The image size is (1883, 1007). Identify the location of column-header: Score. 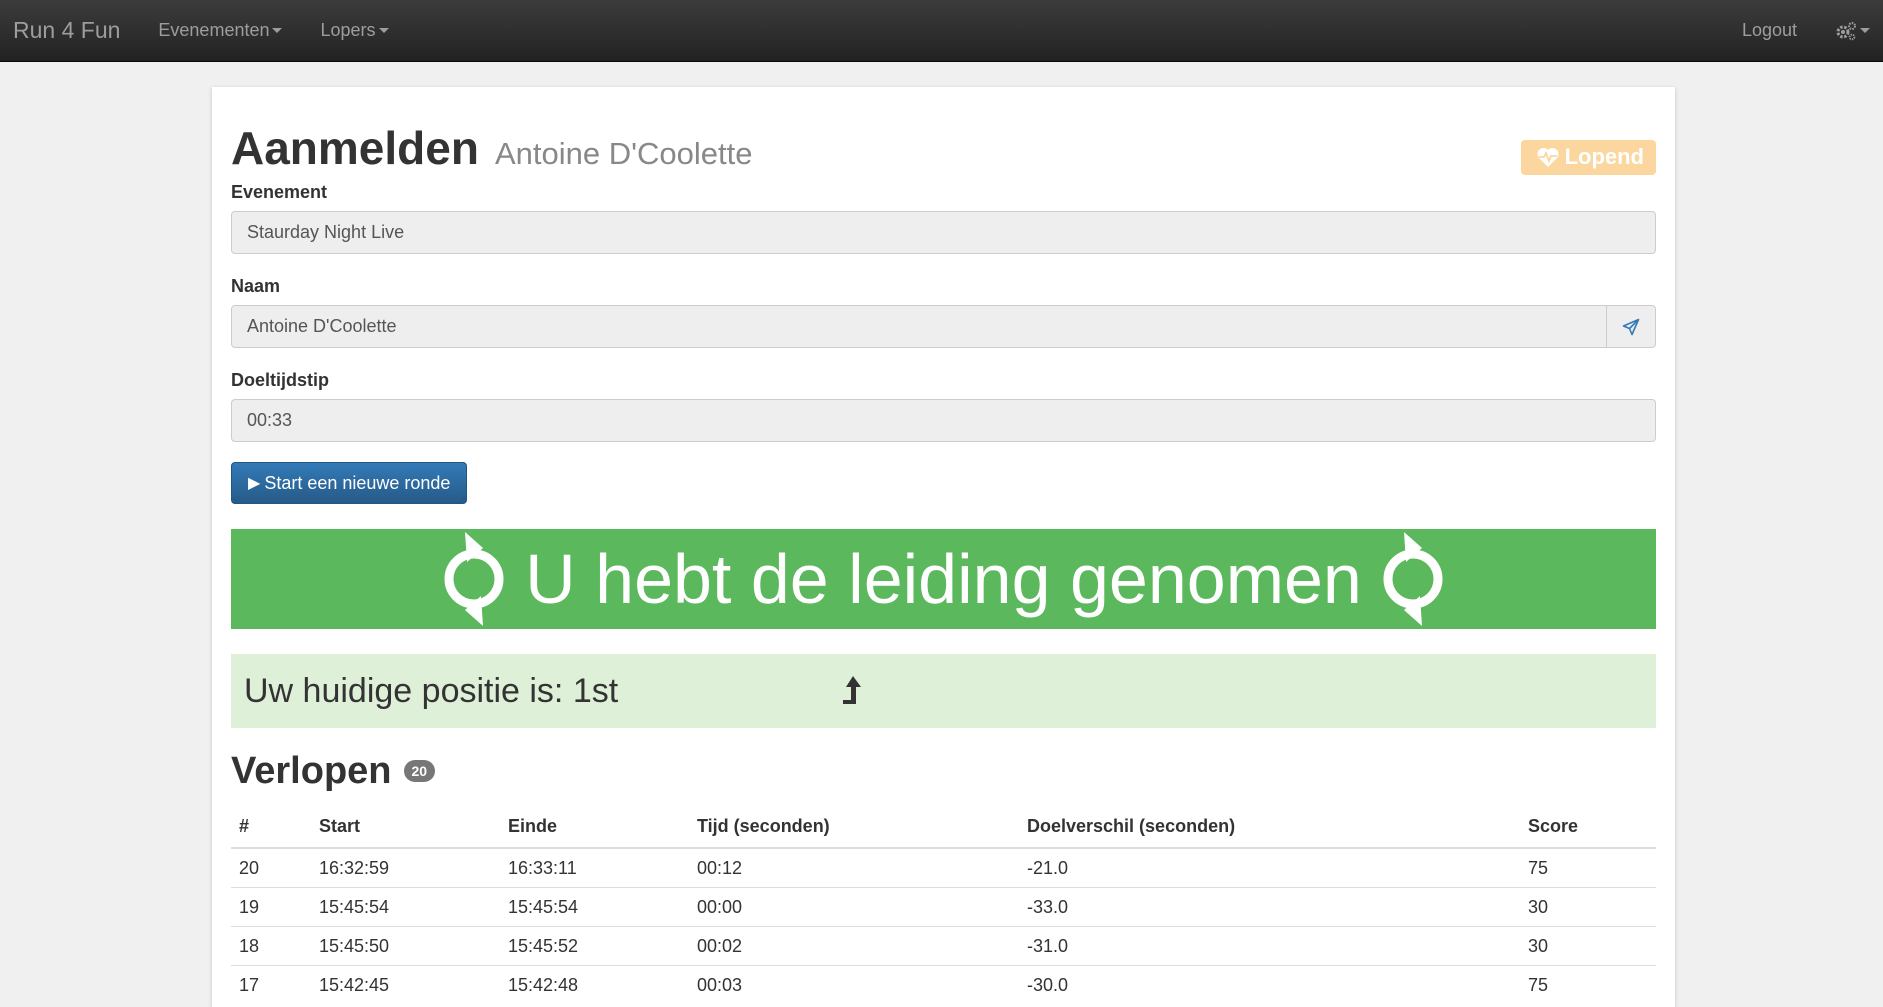
(1588, 829).